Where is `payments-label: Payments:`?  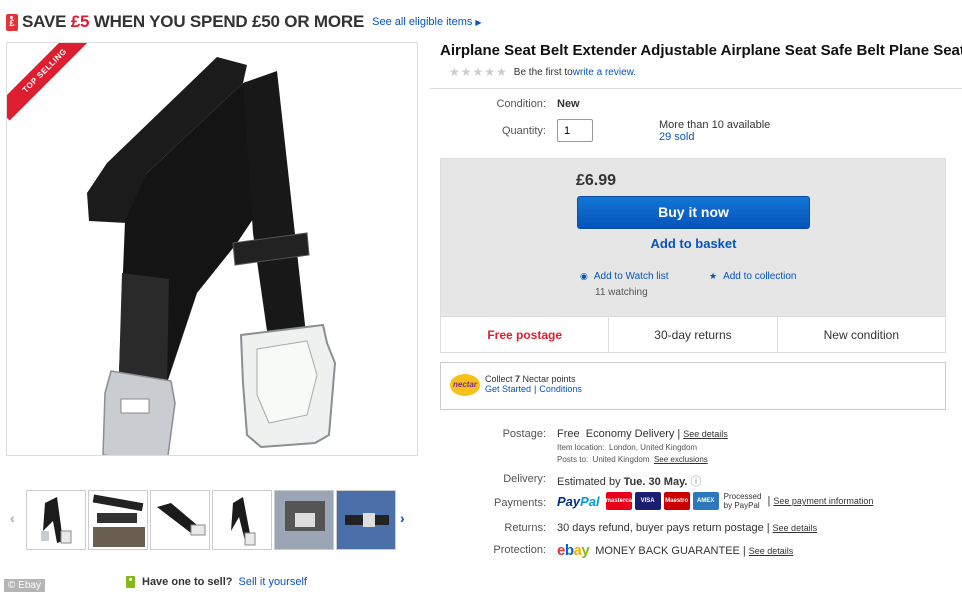 payments-label: Payments: is located at coordinates (520, 503).